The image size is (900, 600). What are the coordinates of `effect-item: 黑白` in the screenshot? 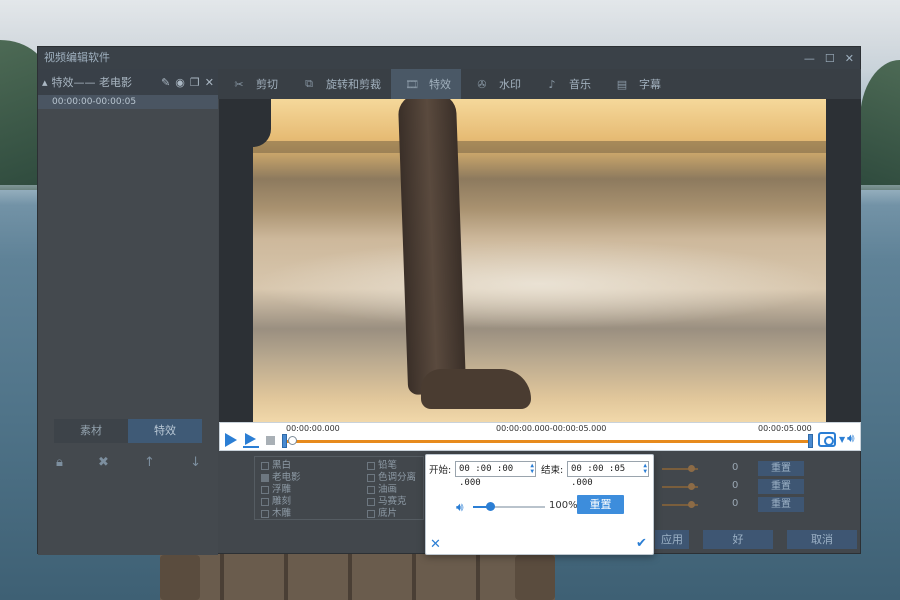 It's located at (281, 466).